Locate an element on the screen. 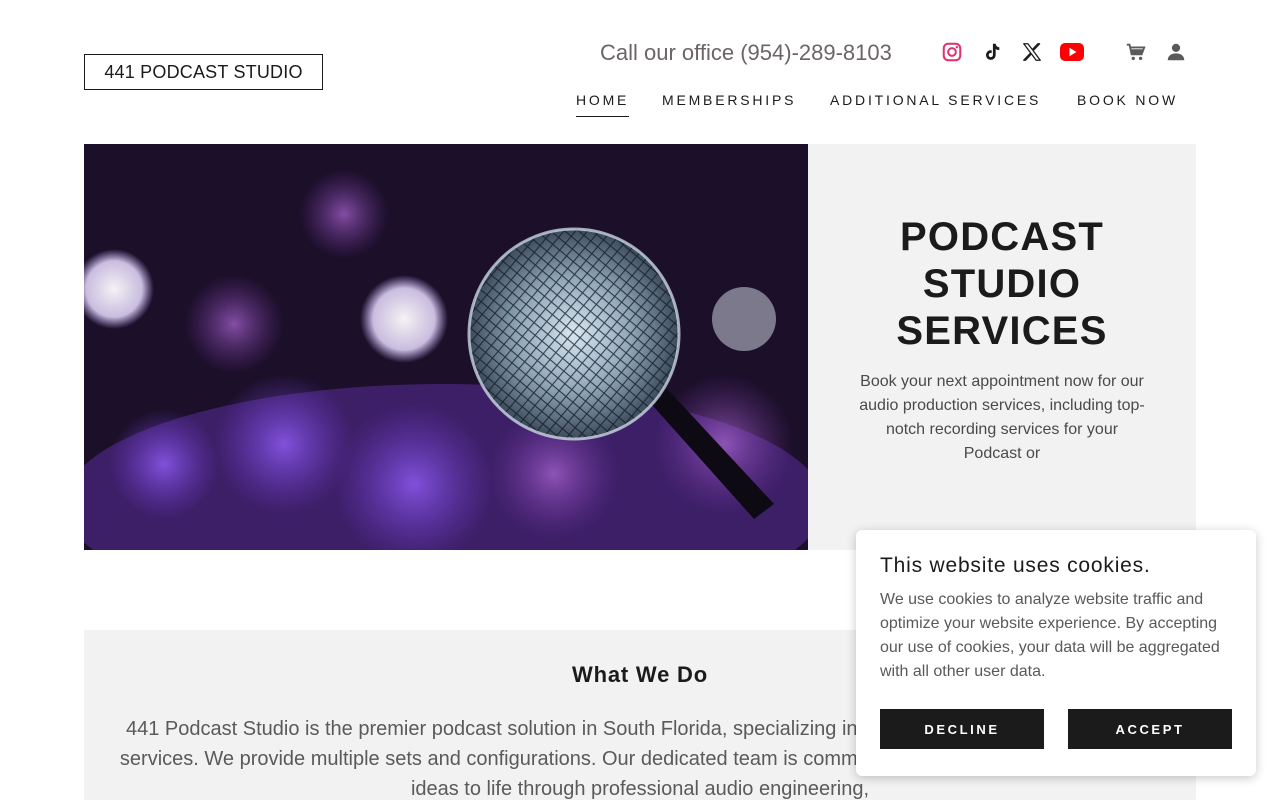 Image resolution: width=1280 pixels, height=800 pixels. nav-additional-services: ADDITIONAL SERVICES is located at coordinates (935, 104).